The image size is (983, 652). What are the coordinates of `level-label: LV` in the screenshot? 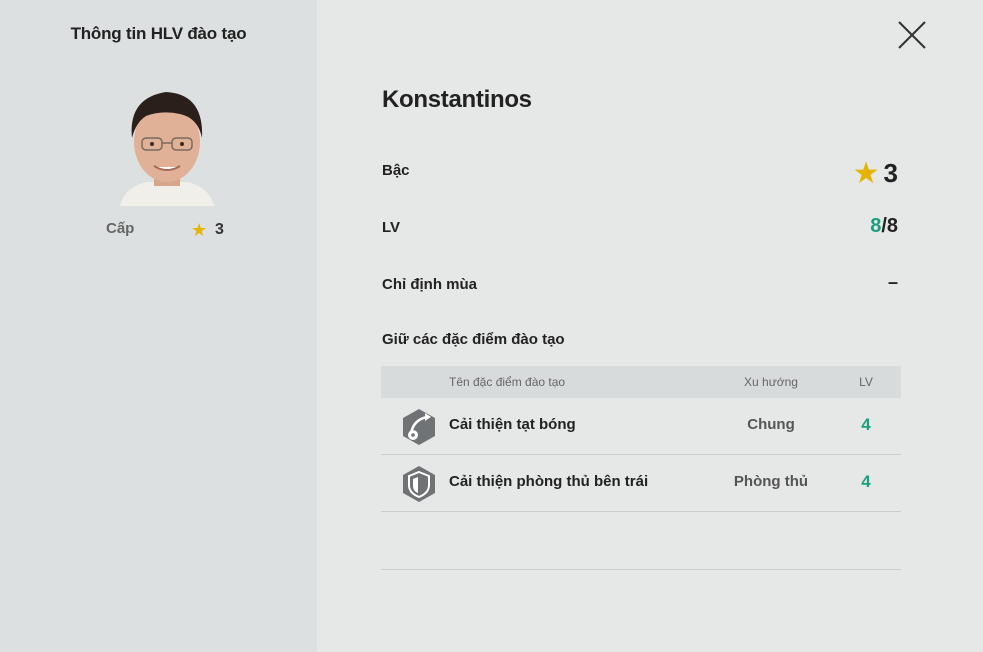 It's located at (391, 227).